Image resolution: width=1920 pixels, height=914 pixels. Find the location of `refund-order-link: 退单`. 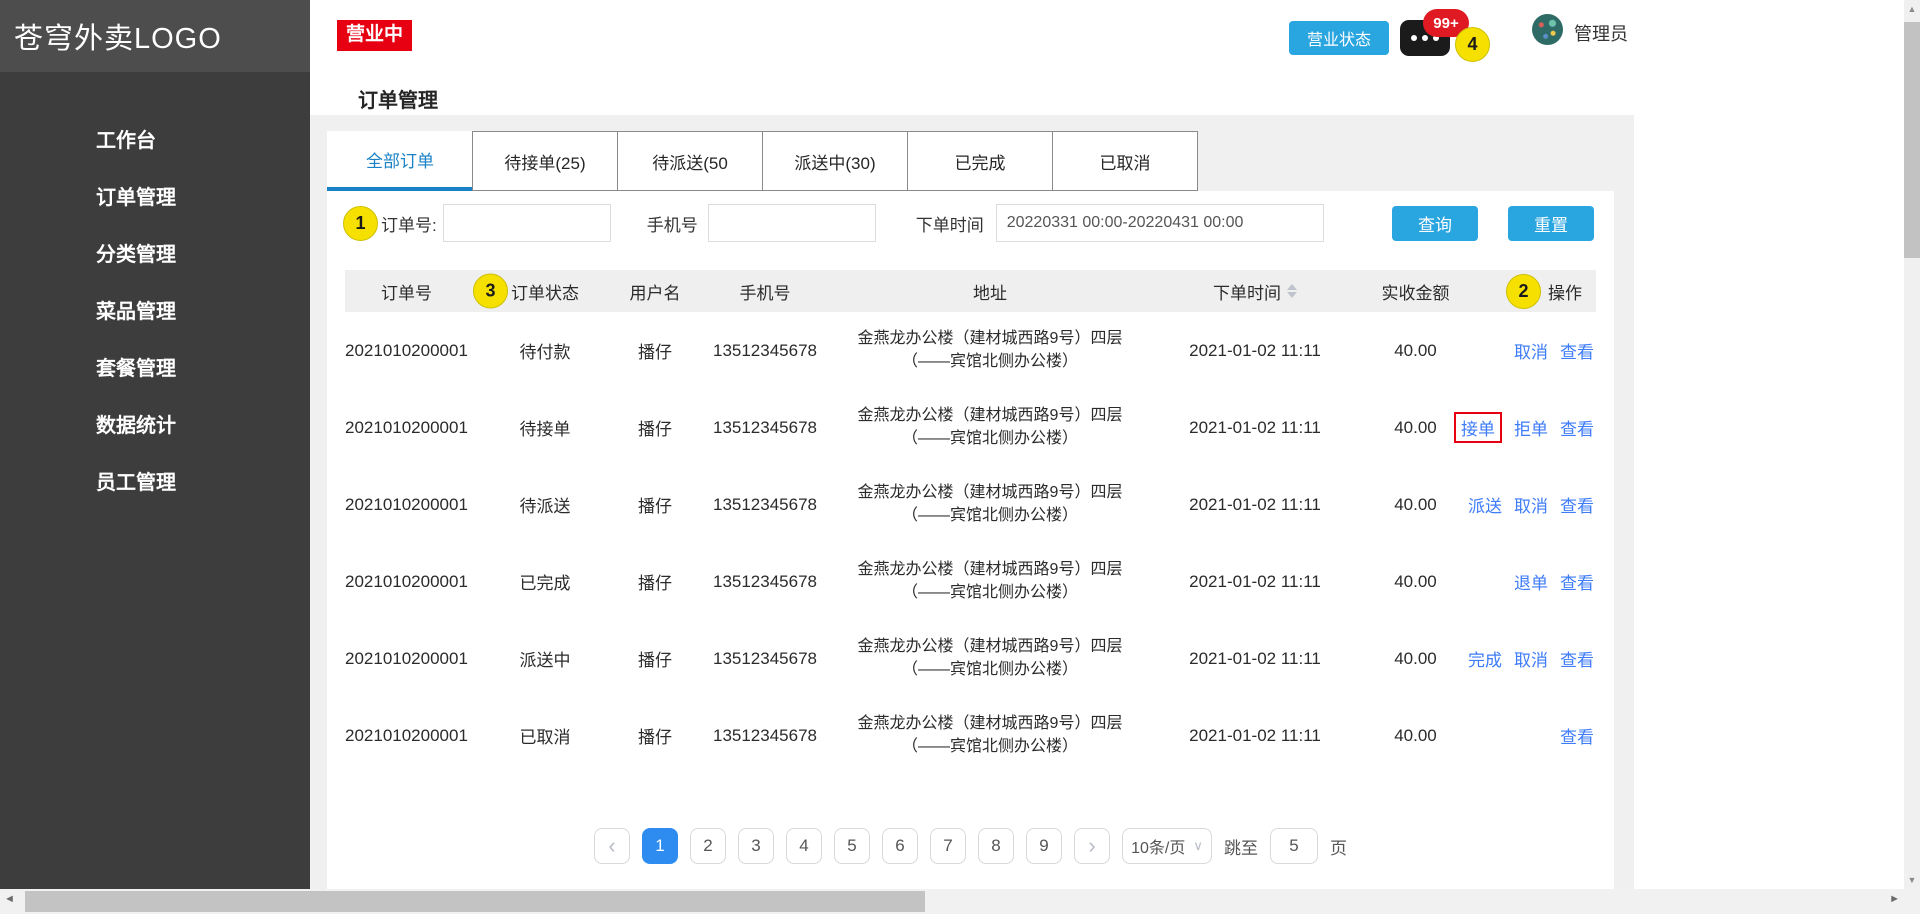

refund-order-link: 退单 is located at coordinates (1531, 581).